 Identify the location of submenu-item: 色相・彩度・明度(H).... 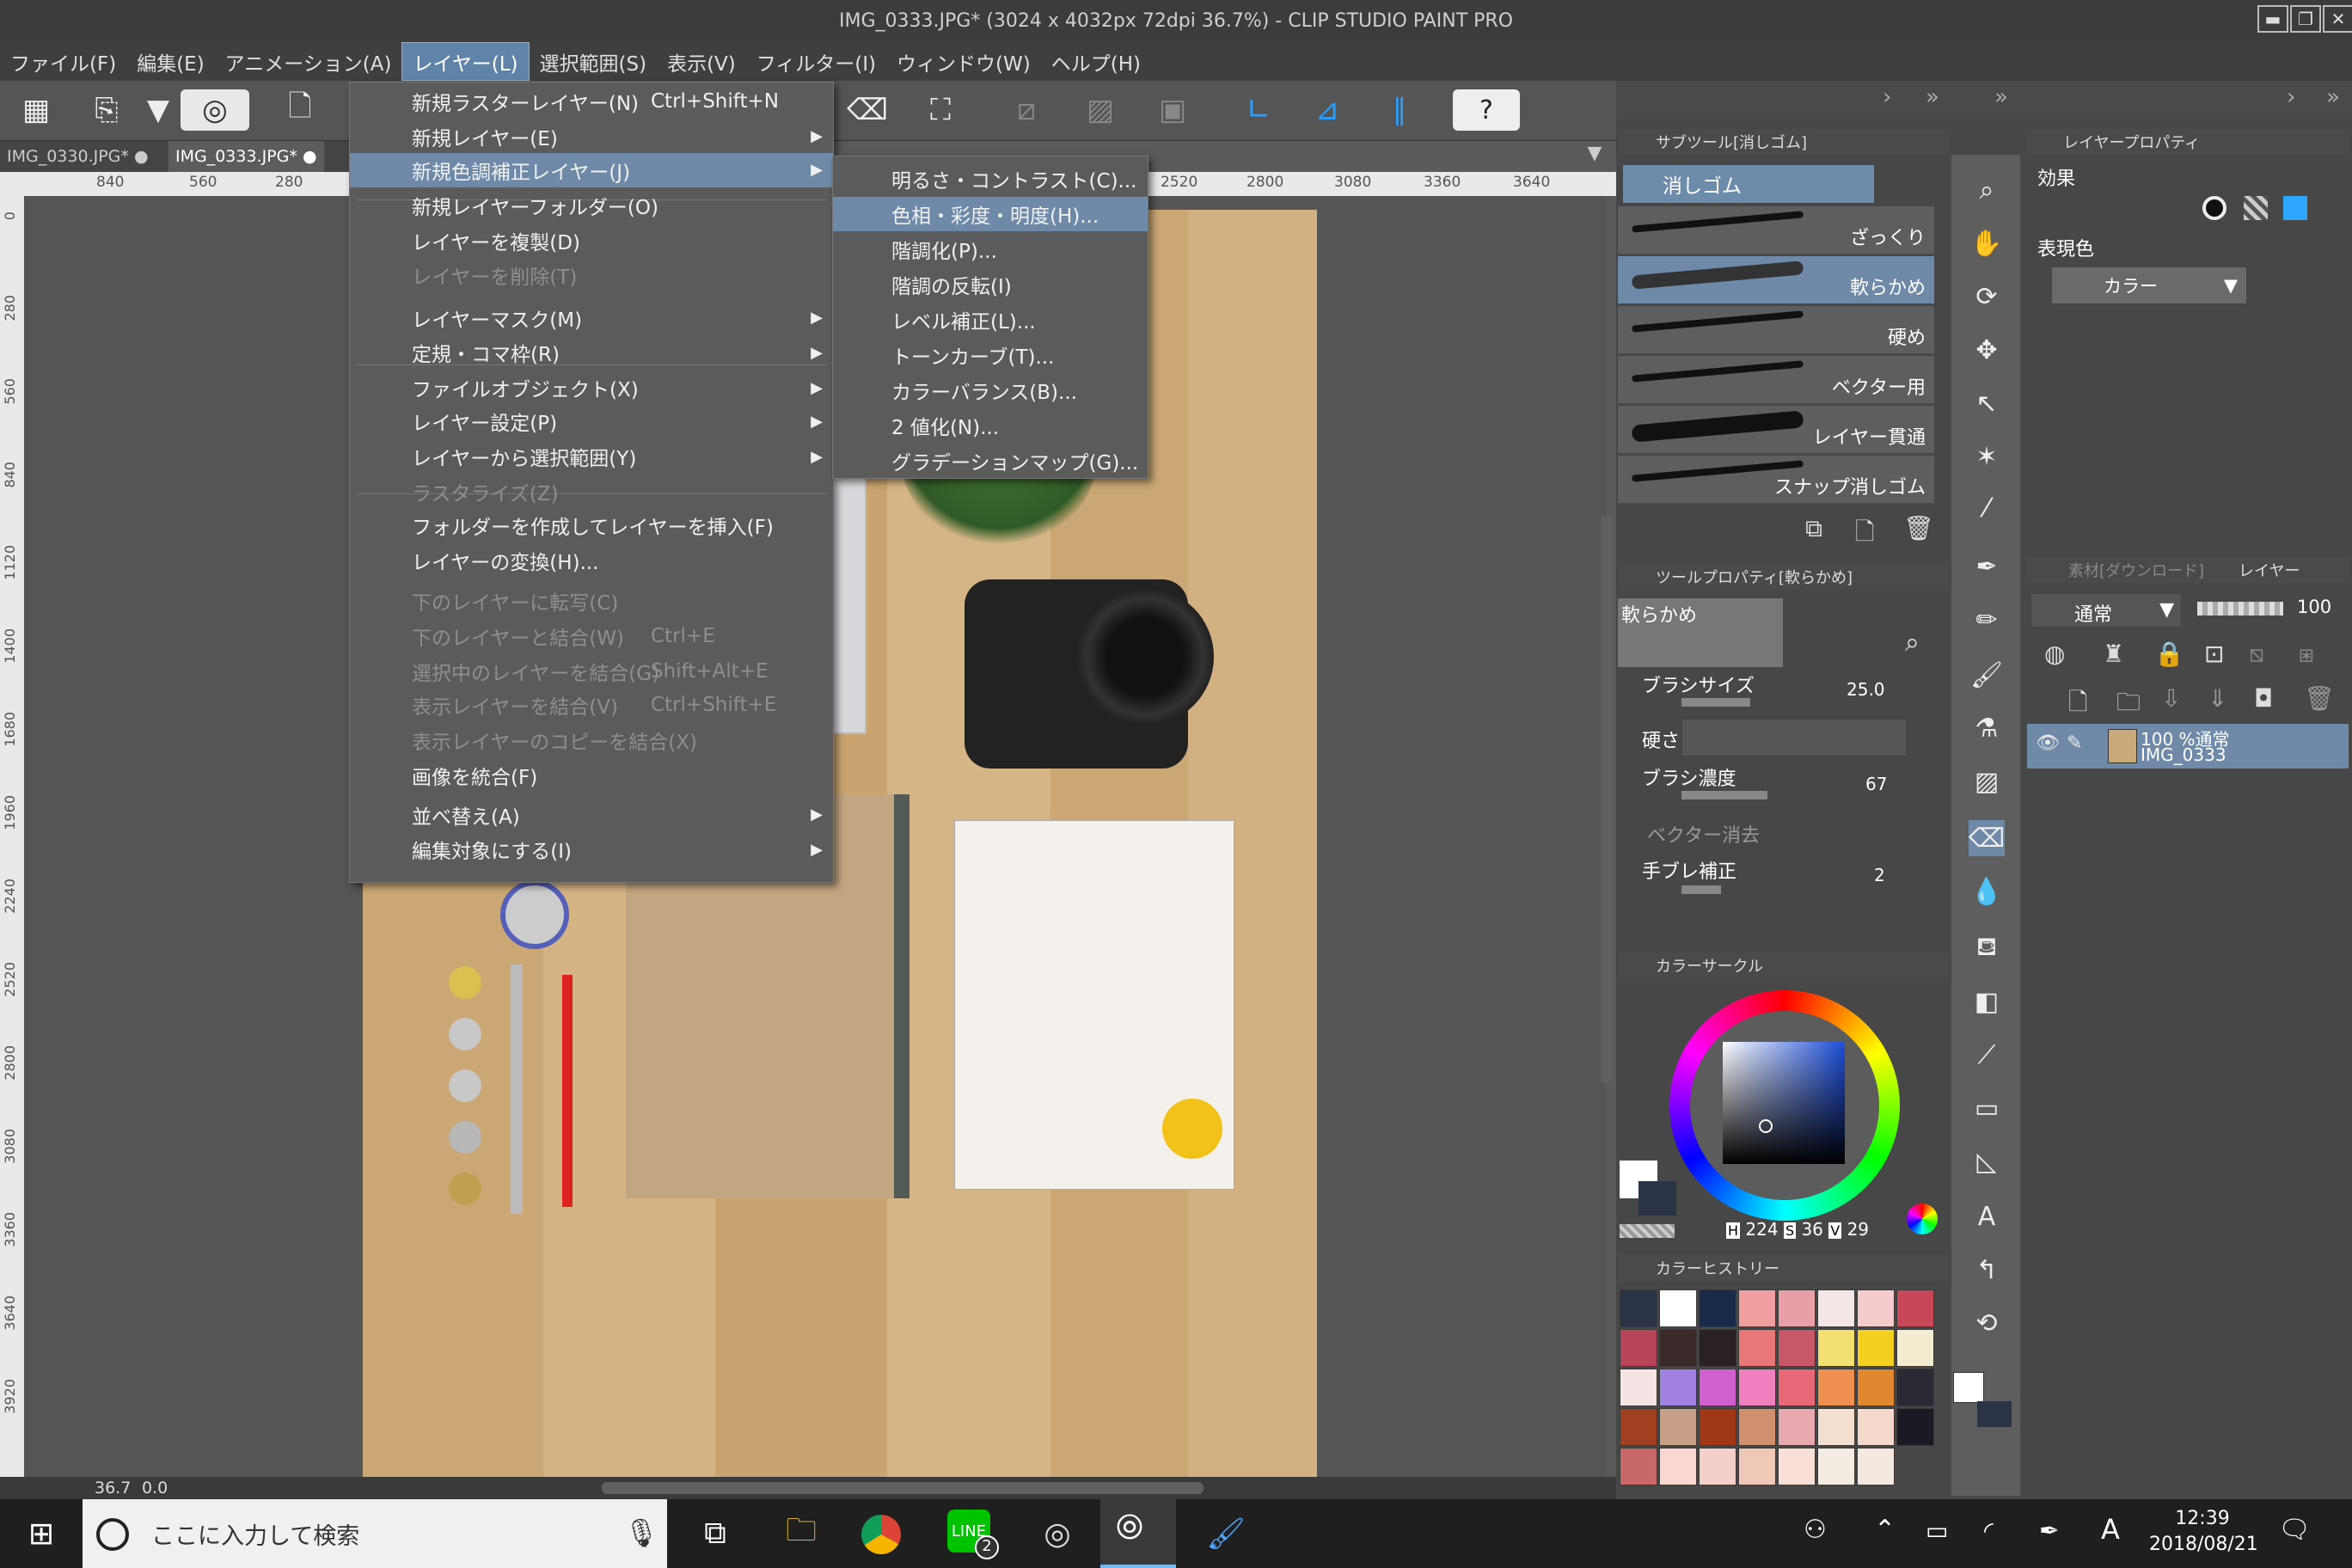
(991, 214).